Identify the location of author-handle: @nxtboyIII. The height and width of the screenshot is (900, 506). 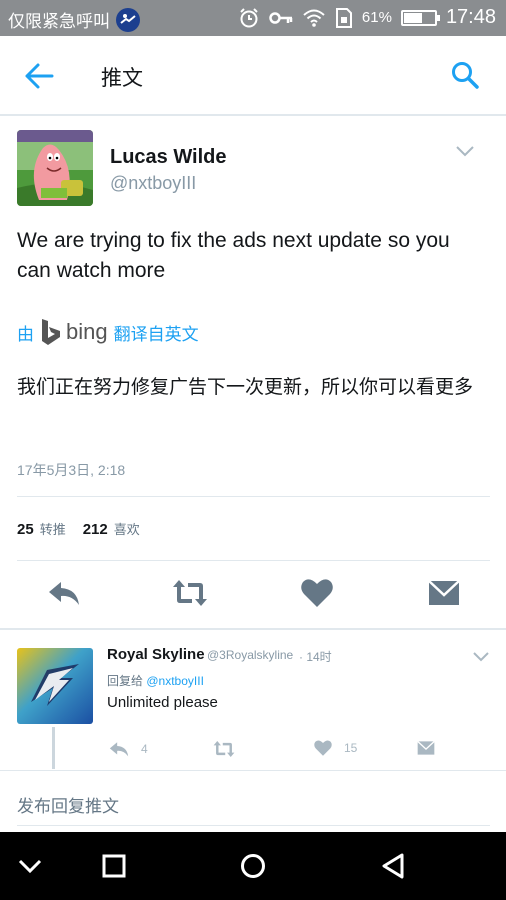
(153, 183).